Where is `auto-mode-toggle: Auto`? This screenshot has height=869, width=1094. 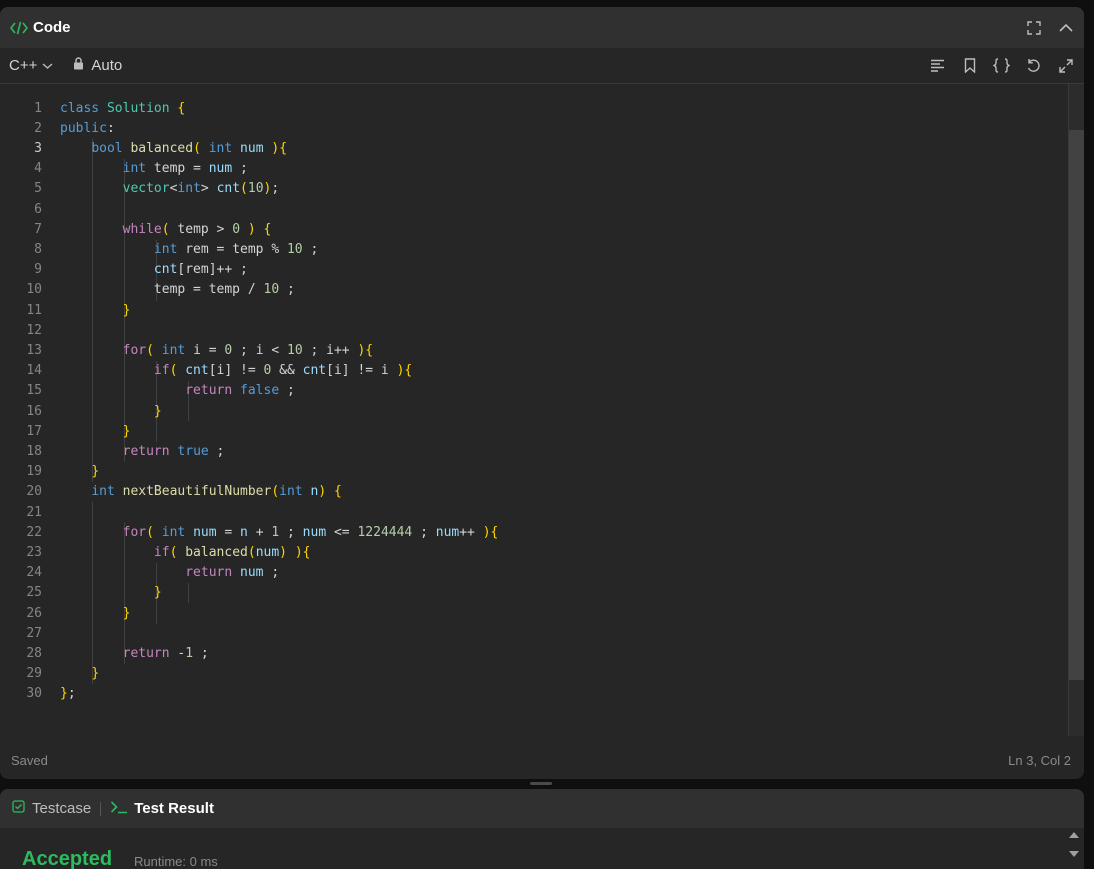 auto-mode-toggle: Auto is located at coordinates (97, 65).